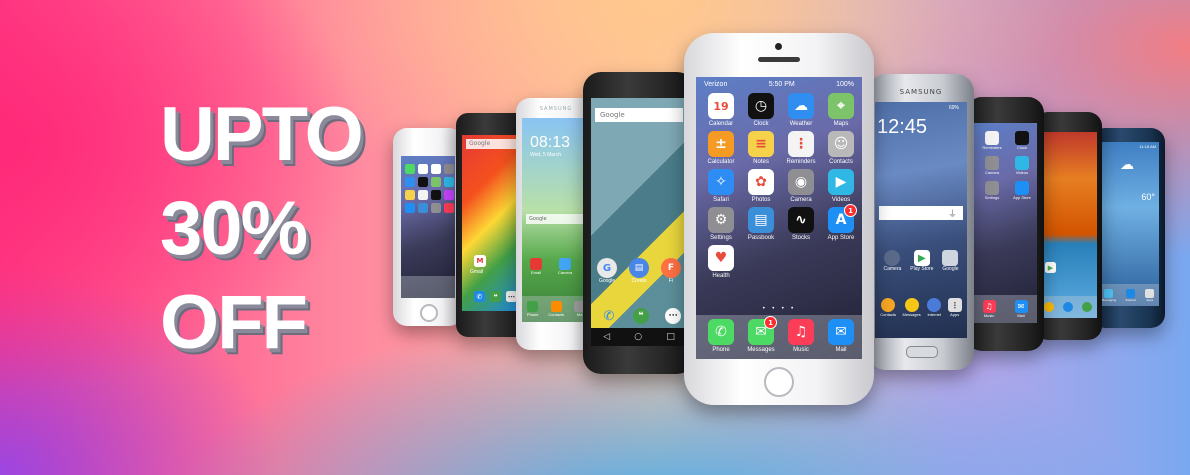 This screenshot has width=1190, height=475. I want to click on phone-iphone-5s, so click(428, 227).